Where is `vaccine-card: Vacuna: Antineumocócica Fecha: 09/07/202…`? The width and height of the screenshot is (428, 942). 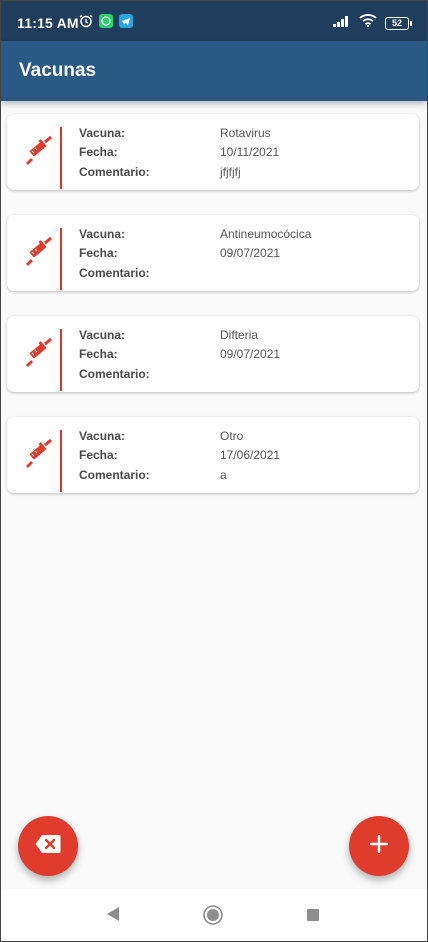
vaccine-card: Vacuna: Antineumocócica Fecha: 09/07/202… is located at coordinates (213, 253).